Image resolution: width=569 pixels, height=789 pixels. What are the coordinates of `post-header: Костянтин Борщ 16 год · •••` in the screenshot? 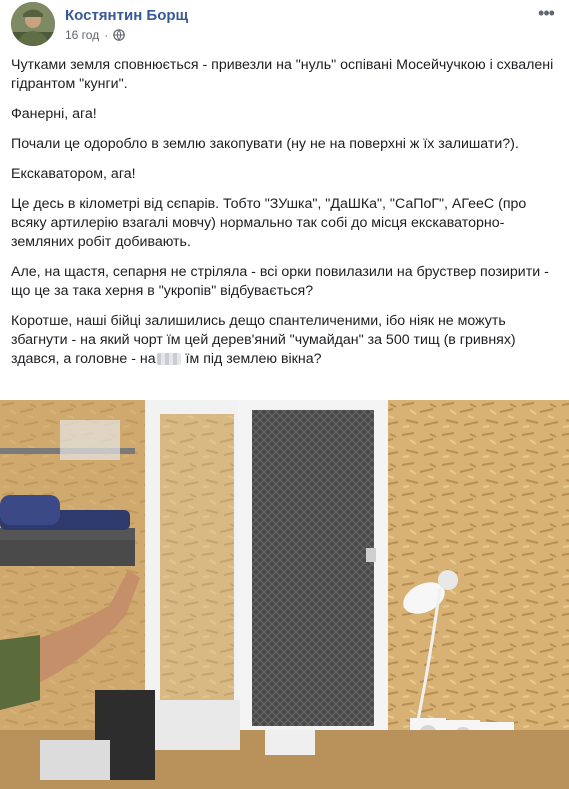 It's located at (285, 25).